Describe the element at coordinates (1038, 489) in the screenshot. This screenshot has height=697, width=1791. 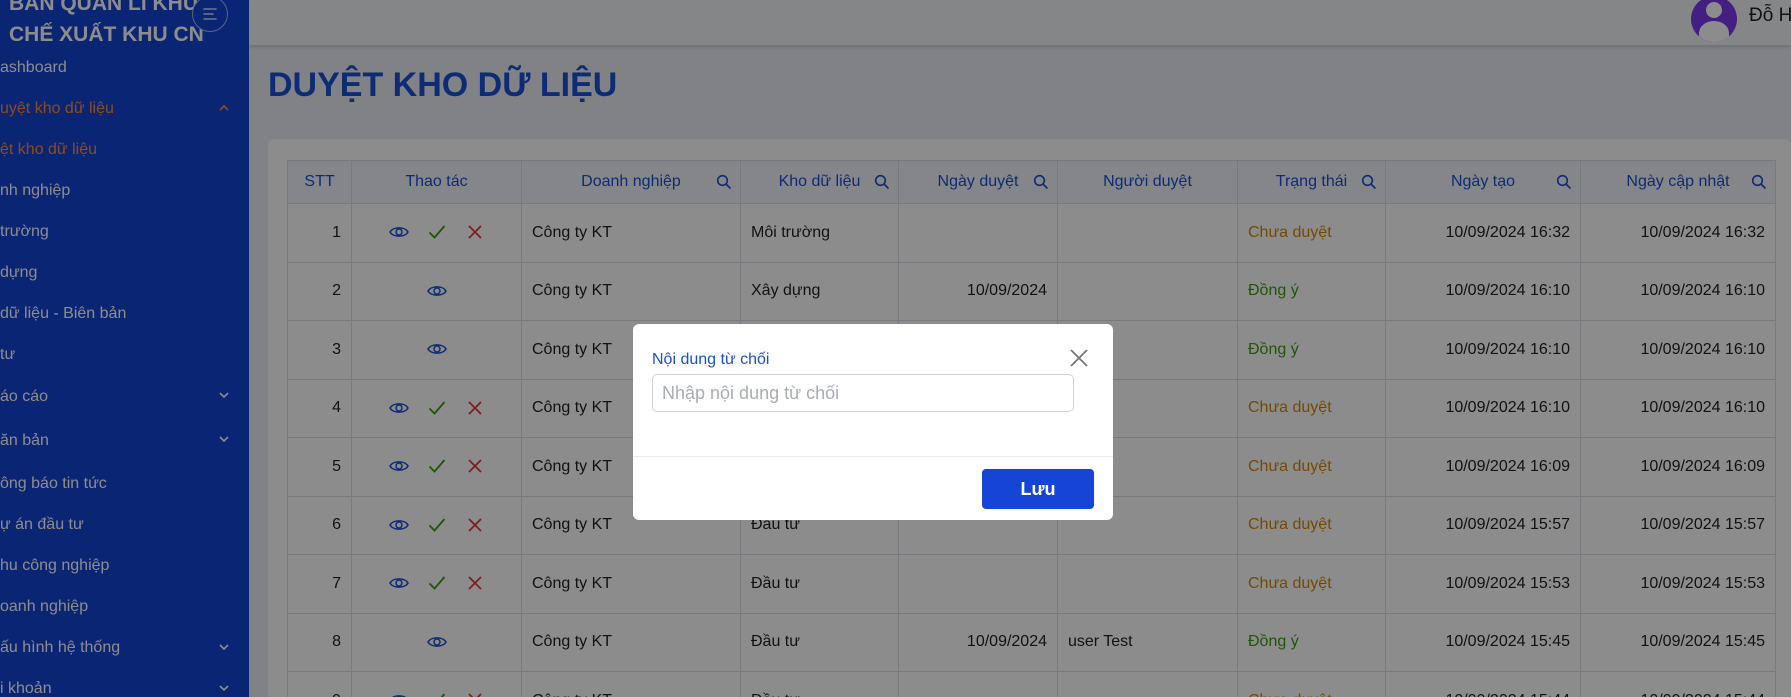
I see `save-button: Lưu` at that location.